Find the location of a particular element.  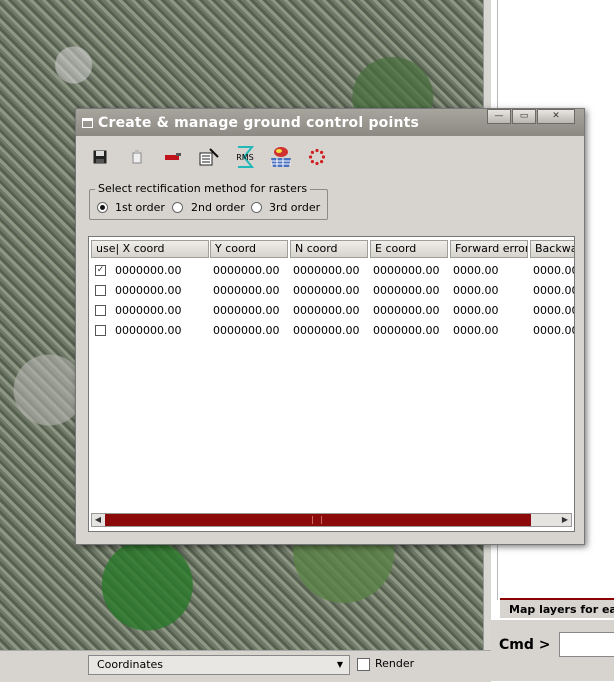

cmd-label: Cmd > is located at coordinates (525, 645).